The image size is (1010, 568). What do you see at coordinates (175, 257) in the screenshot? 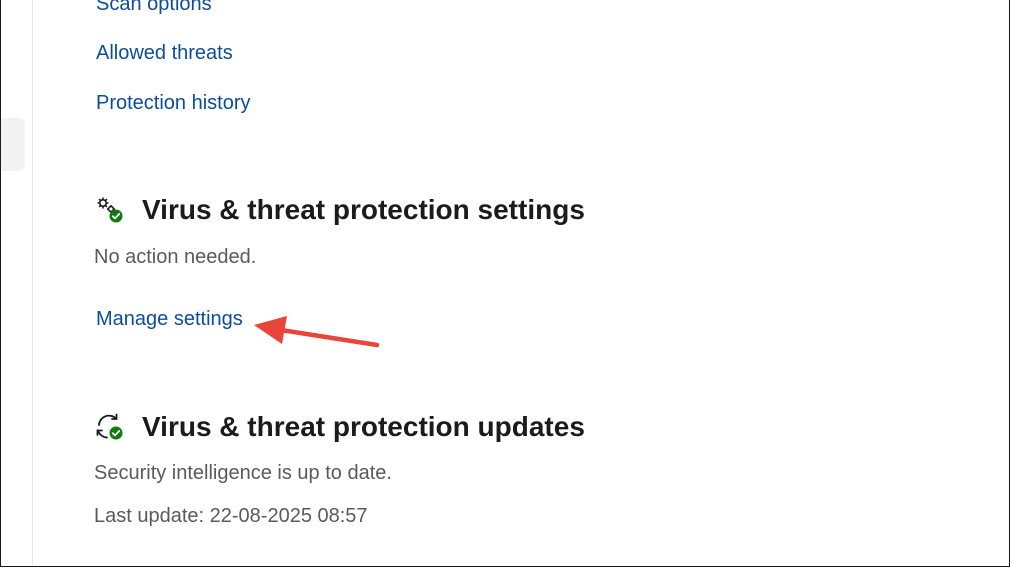
I see `settings-status-text: No action needed.` at bounding box center [175, 257].